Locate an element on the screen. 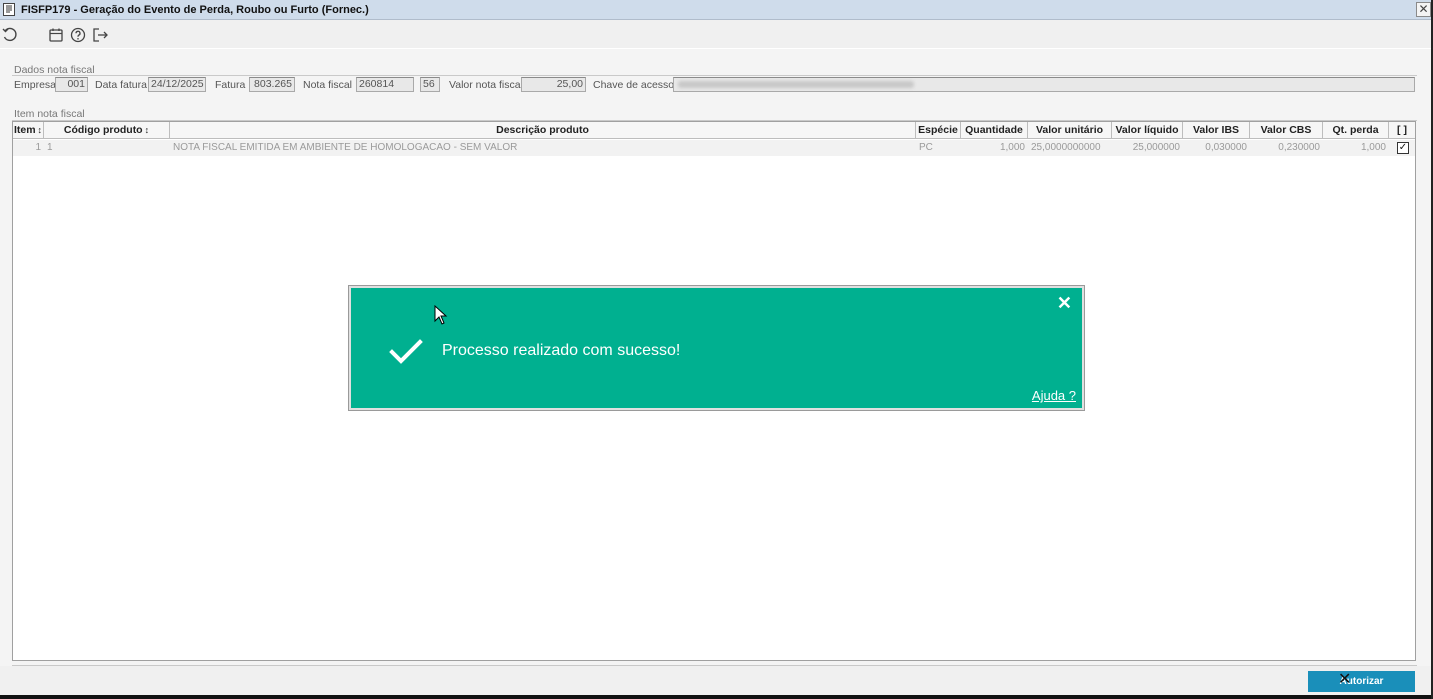 This screenshot has height=699, width=1433. col-select: [ ] is located at coordinates (1402, 130).